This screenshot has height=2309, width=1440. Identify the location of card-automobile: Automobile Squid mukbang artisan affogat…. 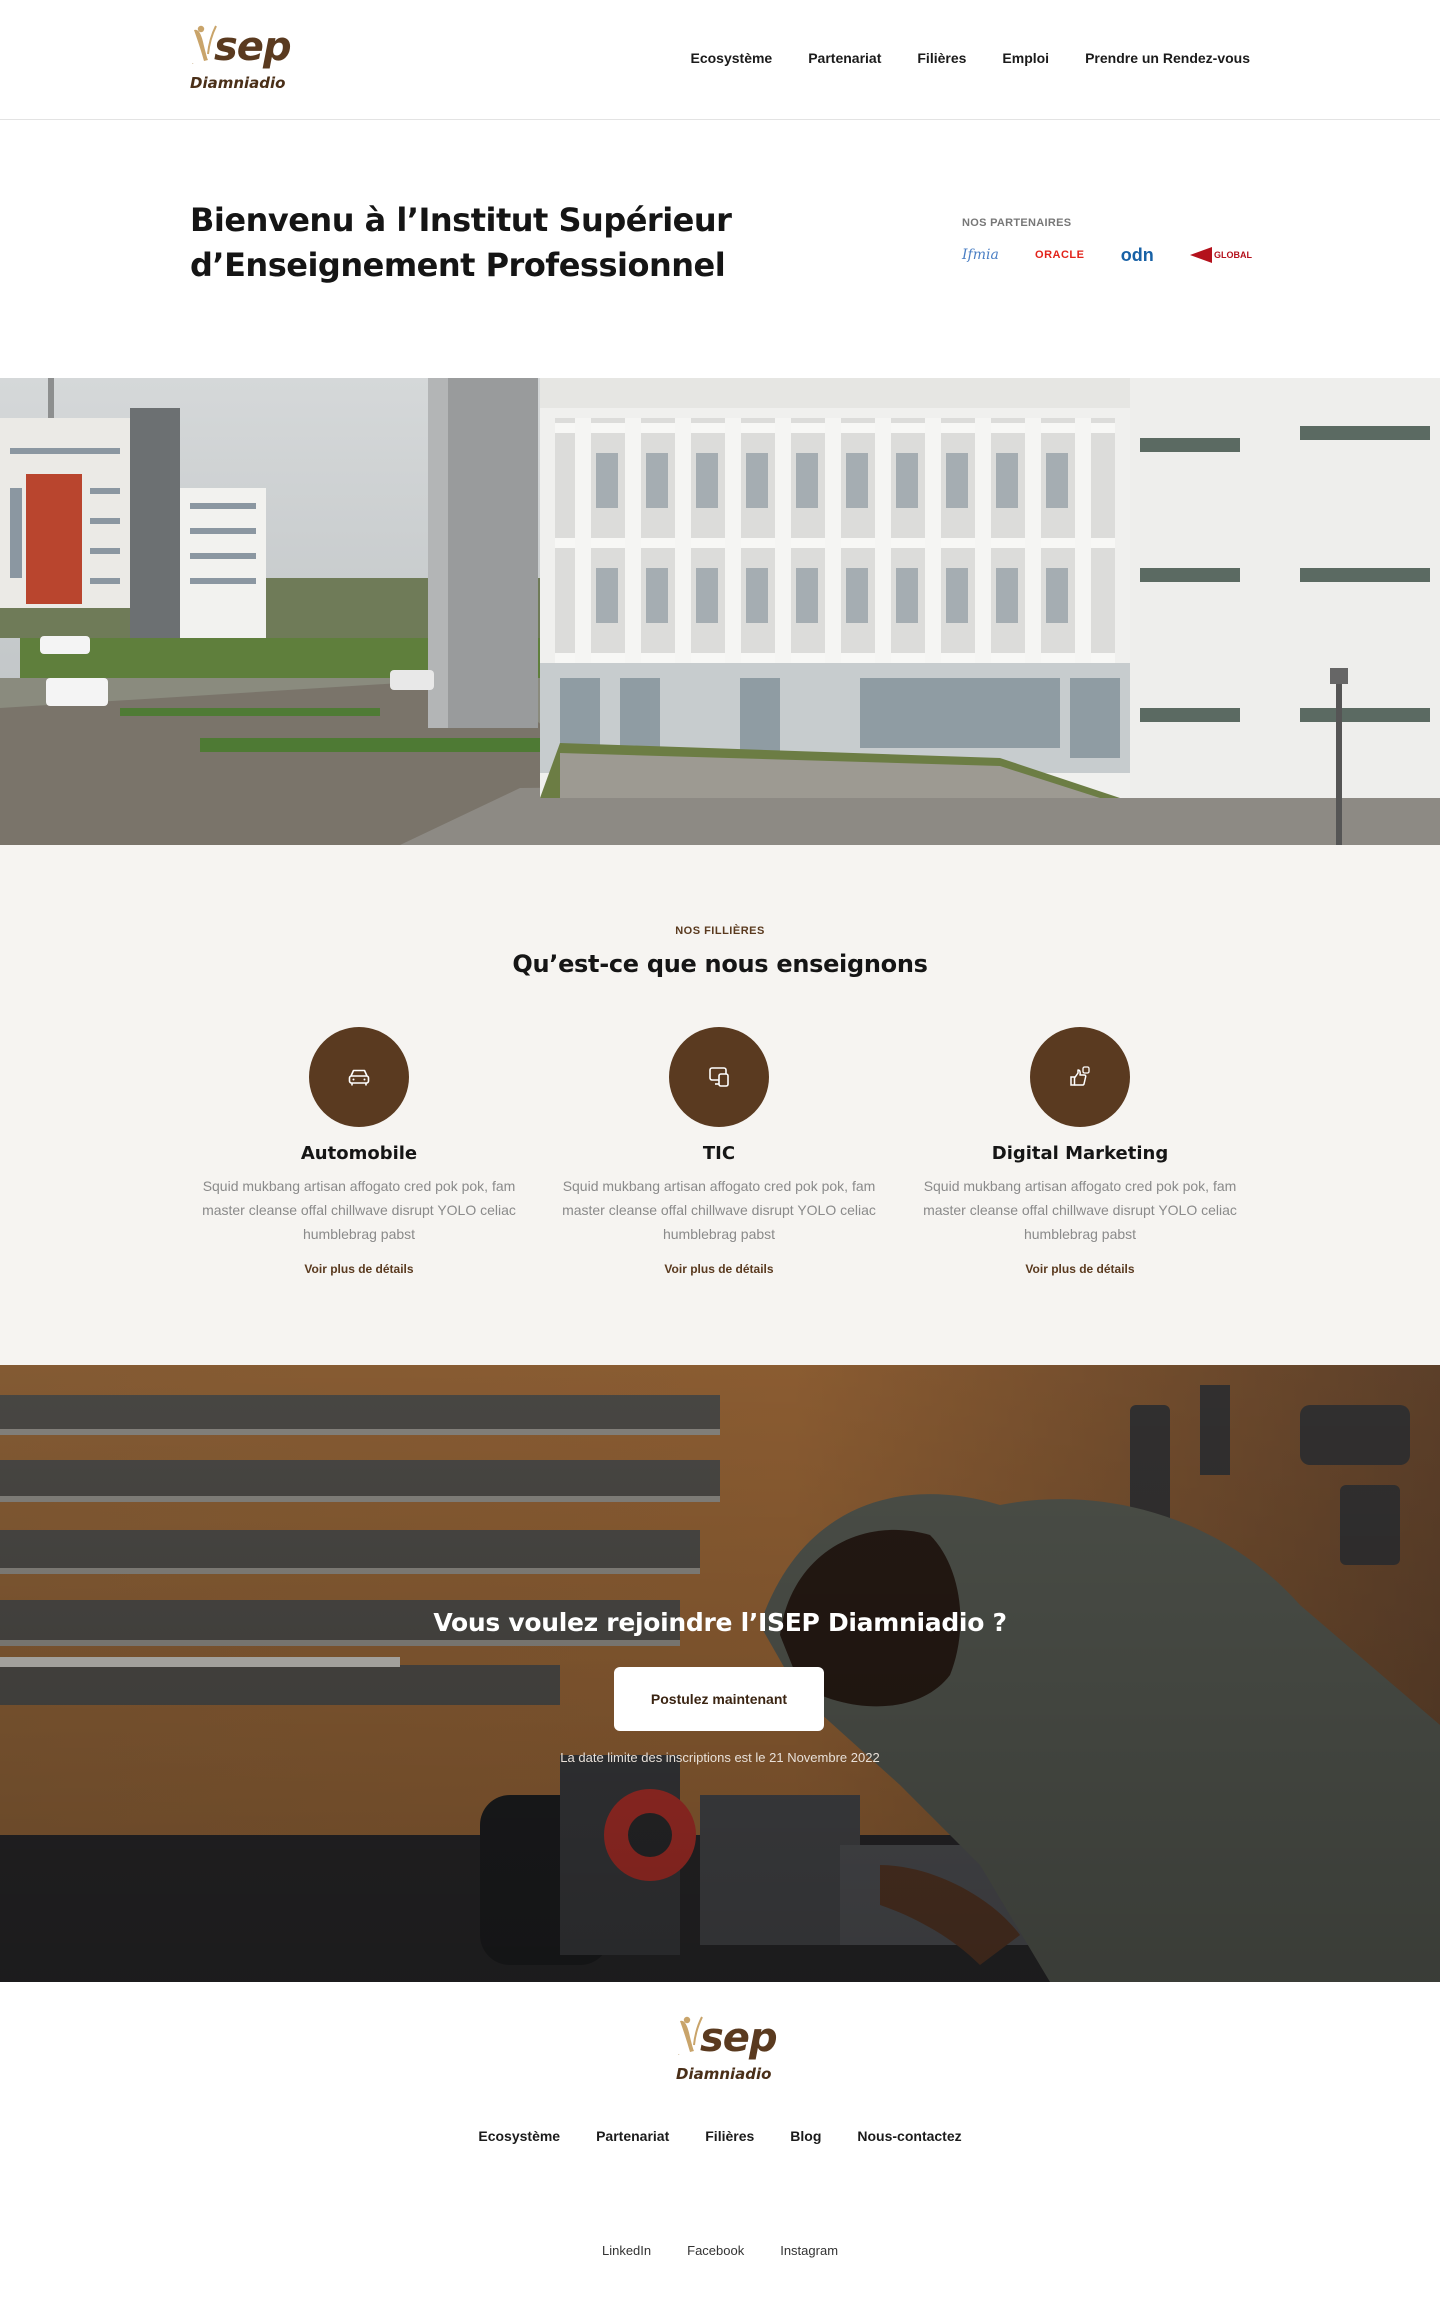
(359, 1151).